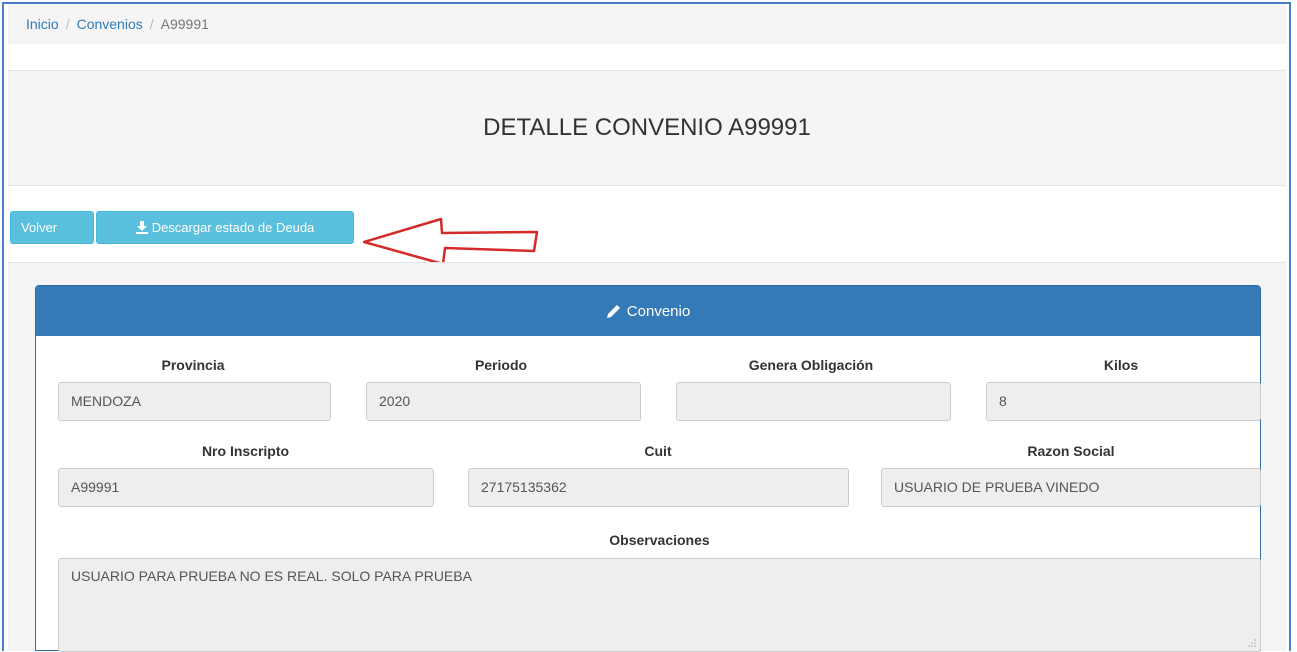  I want to click on pencil-icon, so click(613, 311).